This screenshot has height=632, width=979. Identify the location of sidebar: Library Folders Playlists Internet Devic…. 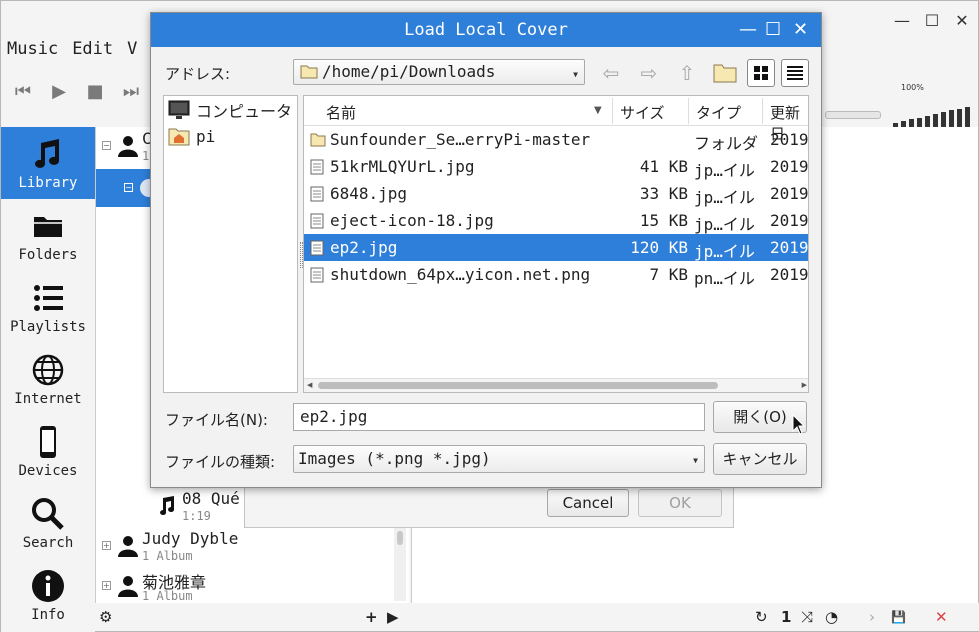
(48, 379).